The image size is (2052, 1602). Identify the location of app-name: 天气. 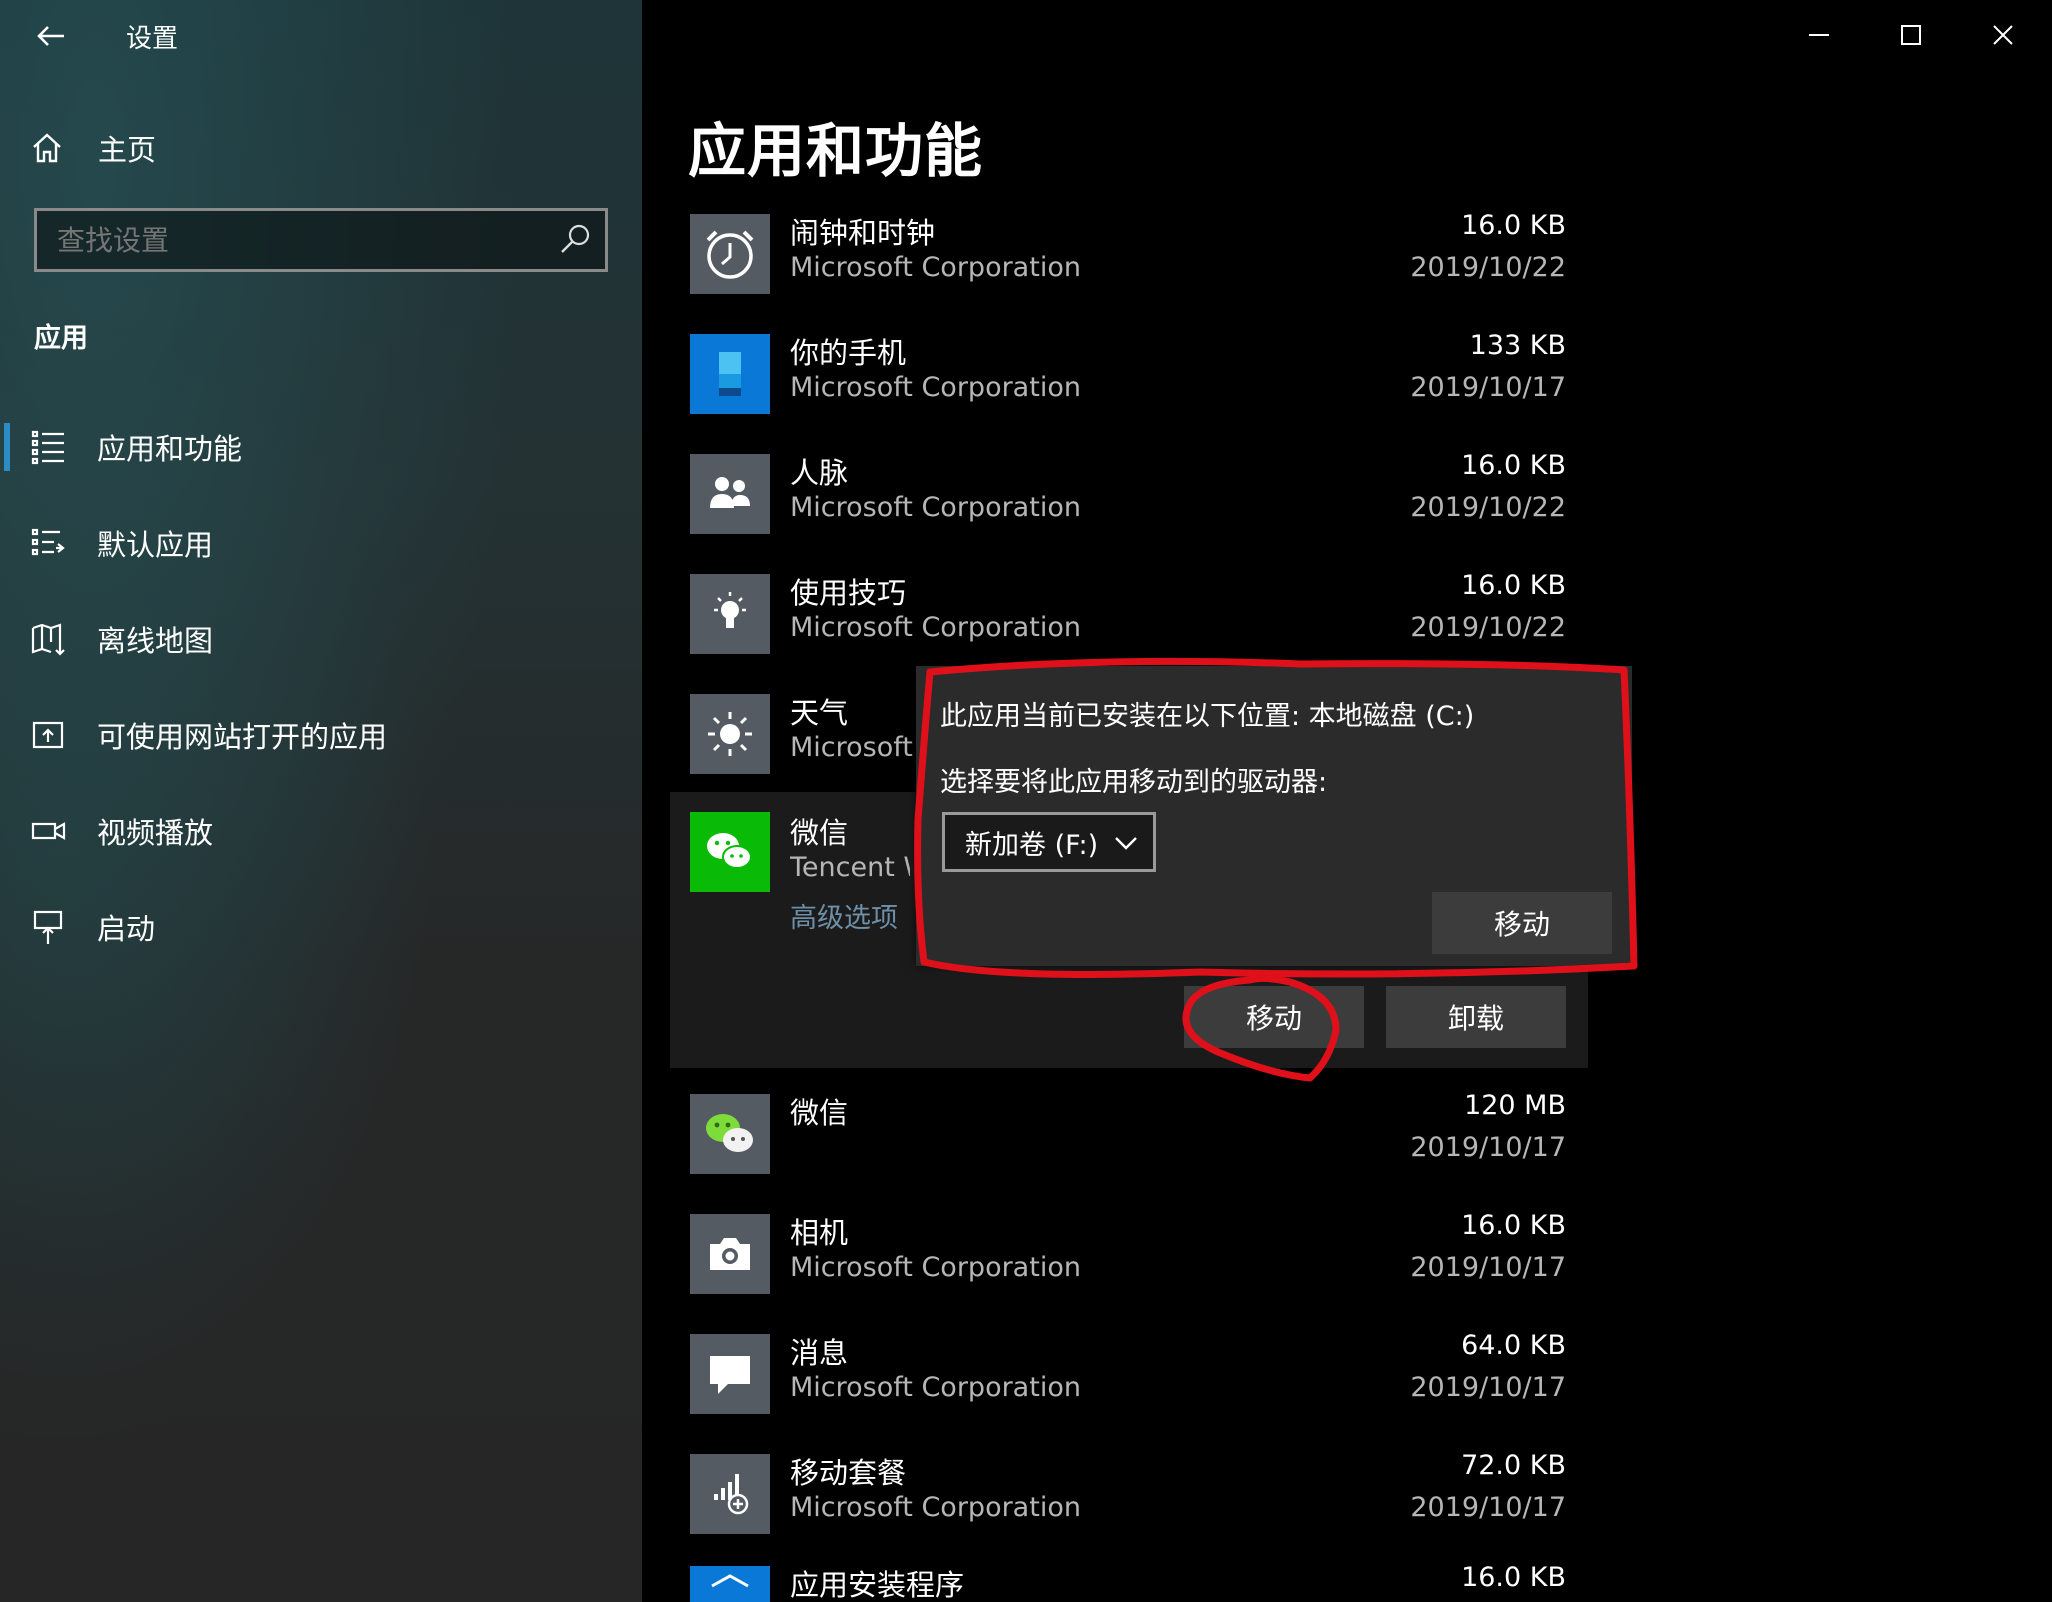
(819, 713).